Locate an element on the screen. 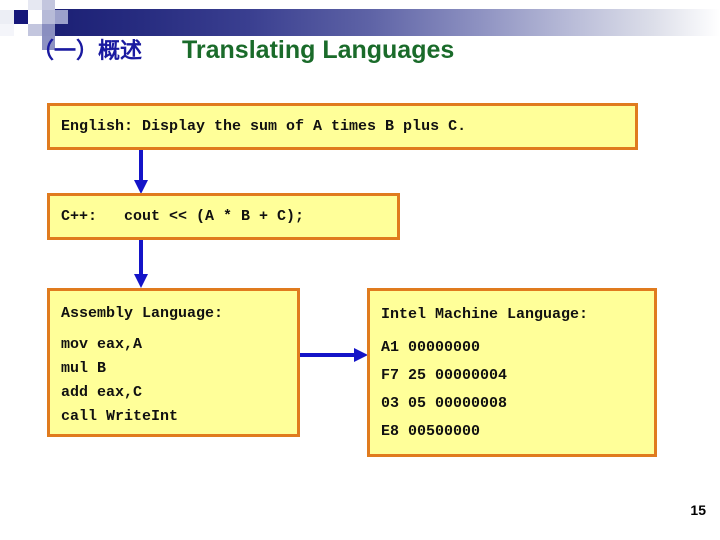 The width and height of the screenshot is (720, 540). right-arrow-icon is located at coordinates (334, 357).